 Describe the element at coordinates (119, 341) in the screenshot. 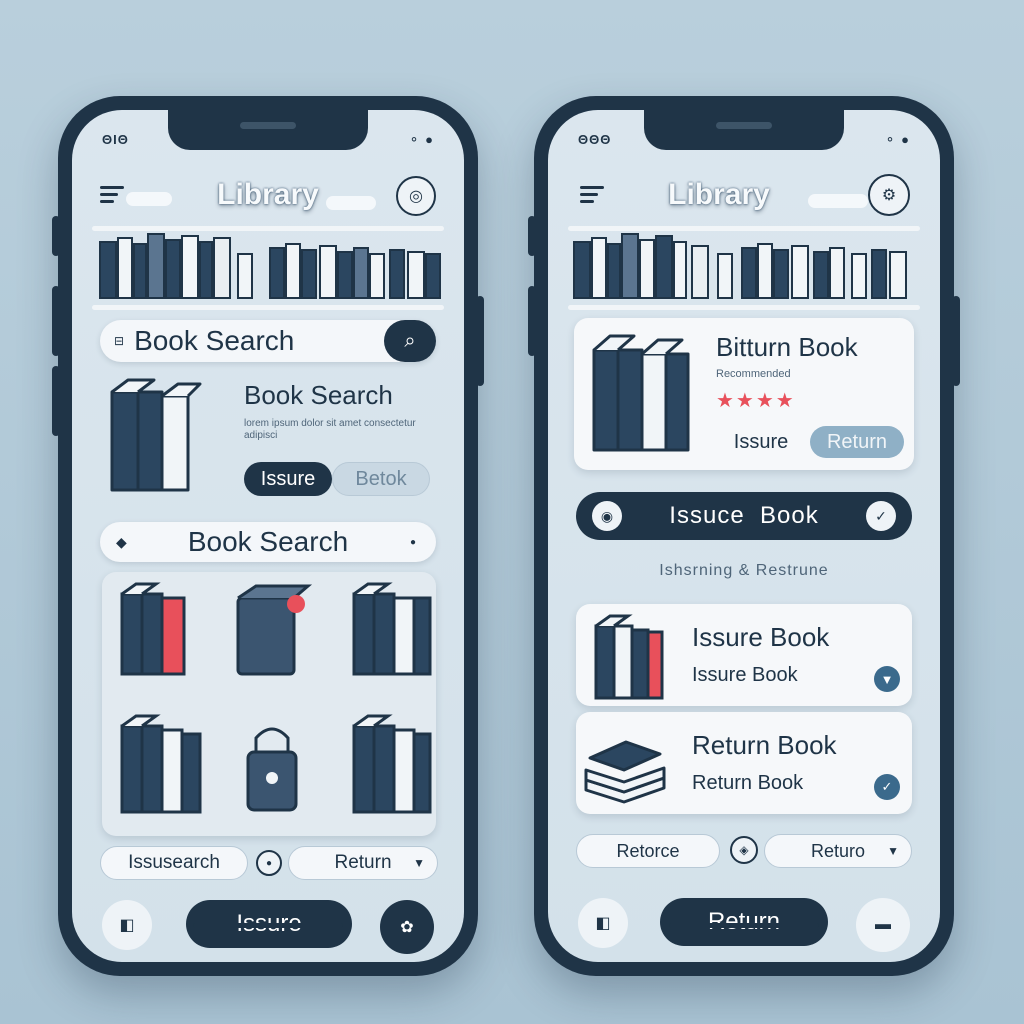

I see `filter-icon: ⊟` at that location.